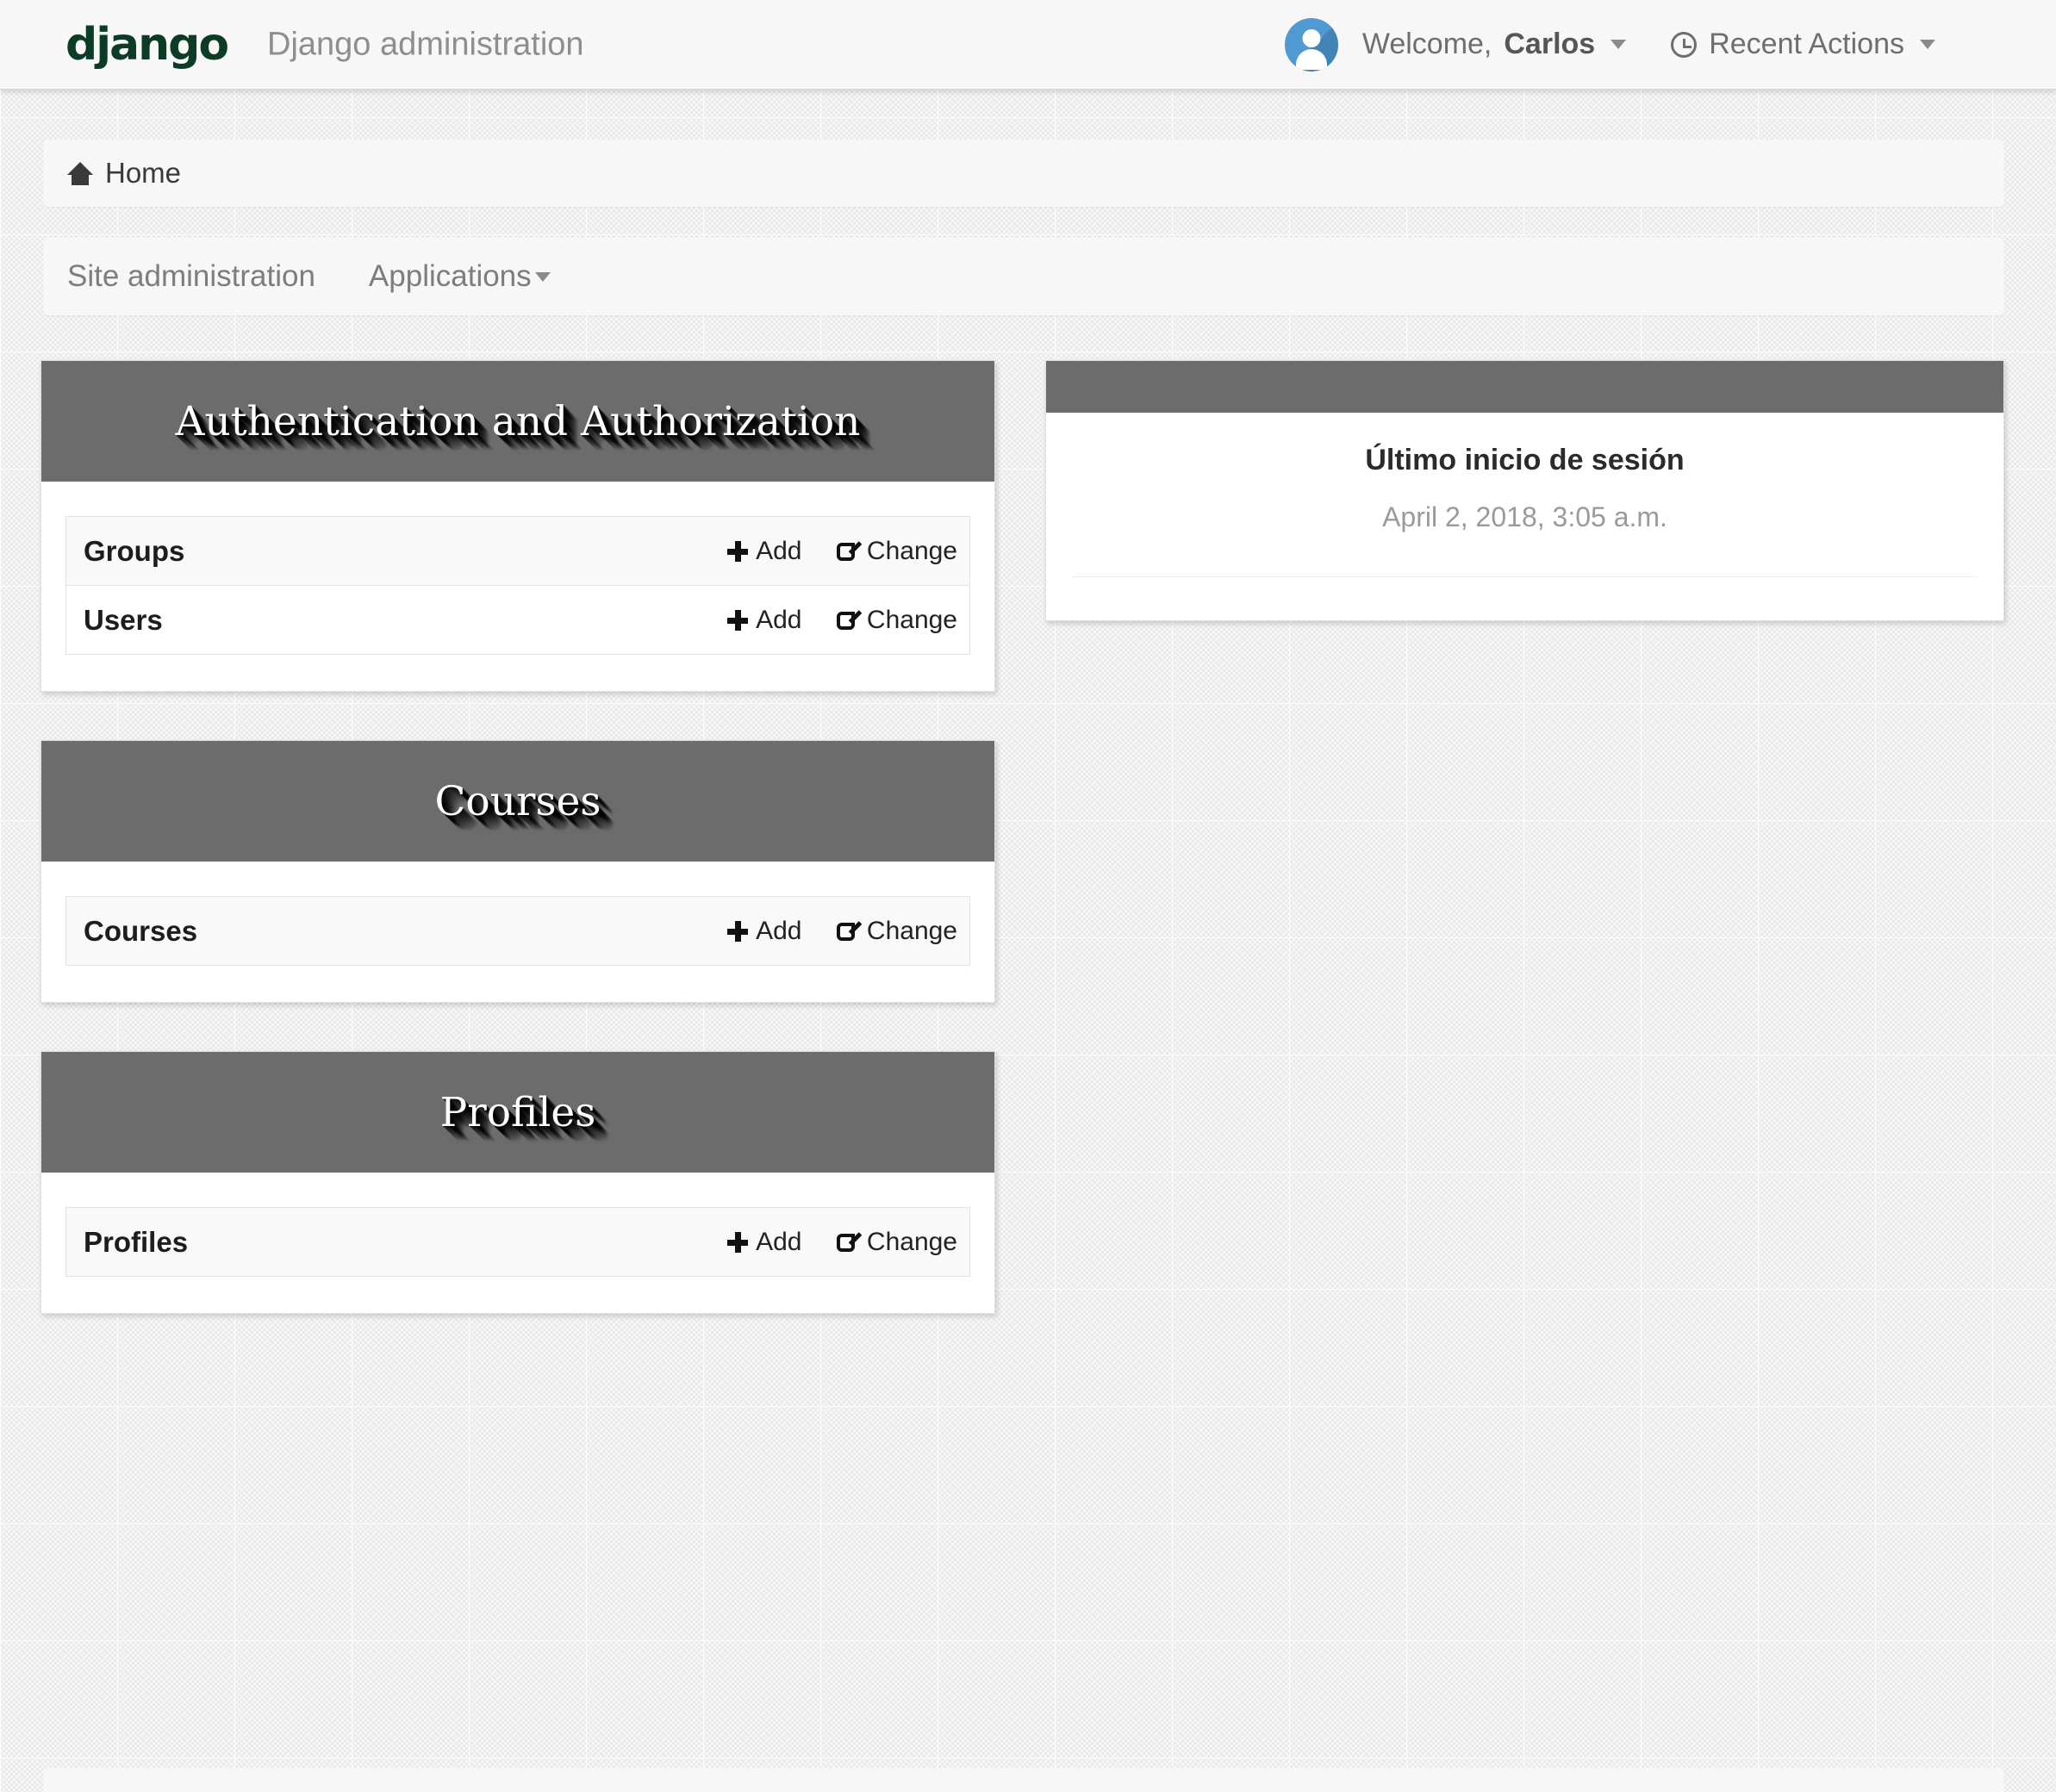 Image resolution: width=2056 pixels, height=1792 pixels. I want to click on model-link-groups: Groups, so click(203, 552).